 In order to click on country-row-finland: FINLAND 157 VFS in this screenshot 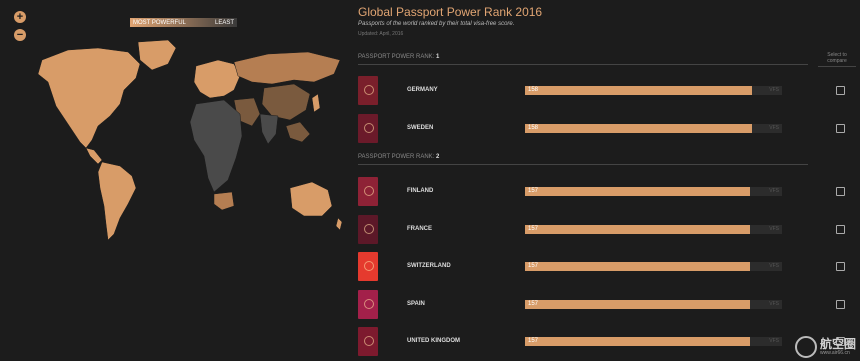, I will do `click(603, 192)`.